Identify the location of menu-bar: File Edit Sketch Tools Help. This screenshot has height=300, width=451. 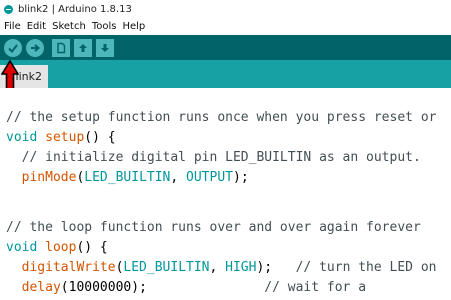
(225, 26).